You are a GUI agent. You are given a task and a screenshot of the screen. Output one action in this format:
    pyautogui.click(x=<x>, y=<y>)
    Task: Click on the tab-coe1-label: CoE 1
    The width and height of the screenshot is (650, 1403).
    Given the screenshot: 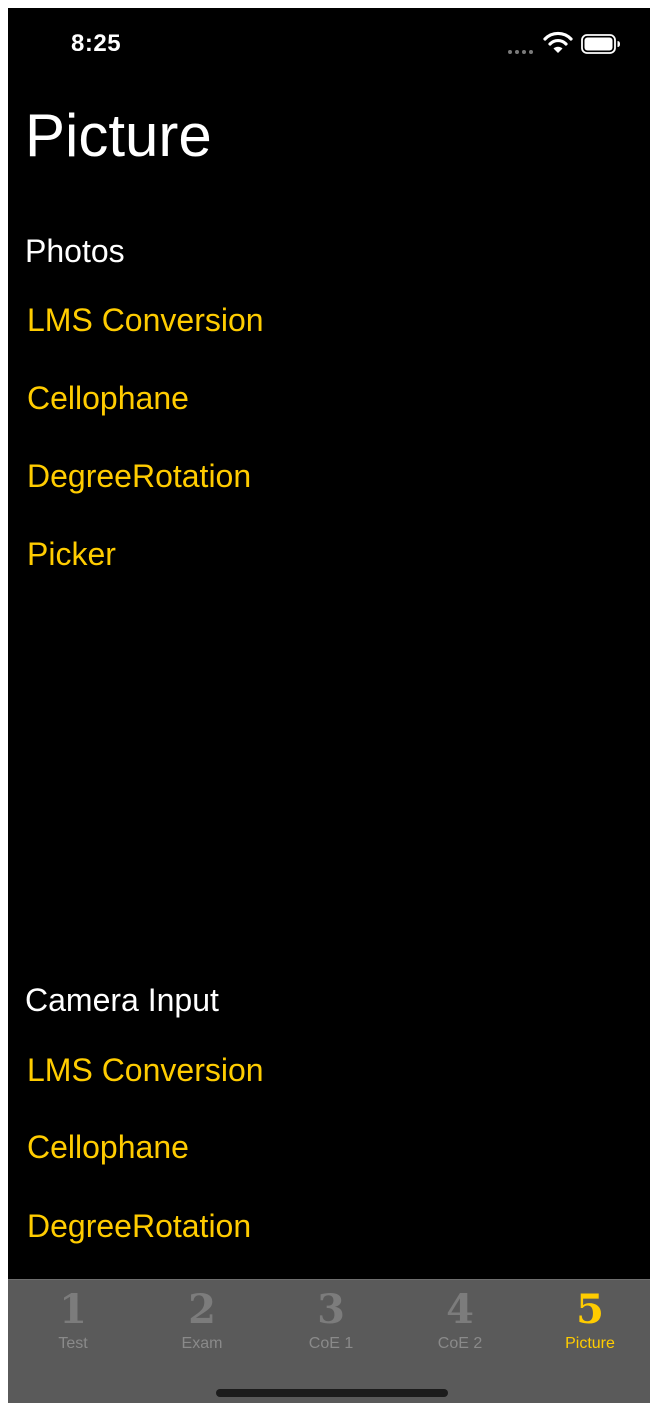 What is the action you would take?
    pyautogui.click(x=331, y=1343)
    